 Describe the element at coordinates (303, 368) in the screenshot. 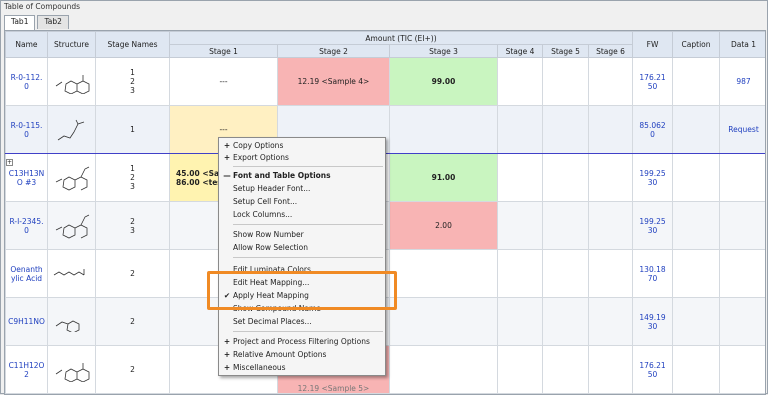

I see `menu-item-miscellaneous: + Miscellaneous` at that location.